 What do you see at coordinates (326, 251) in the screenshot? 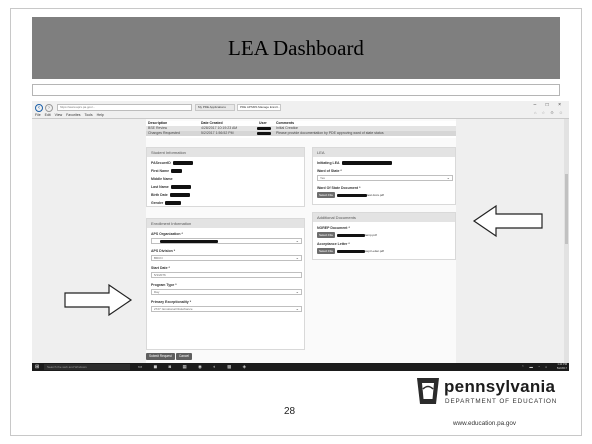
I see `acceptance-select-file-button: Select File` at bounding box center [326, 251].